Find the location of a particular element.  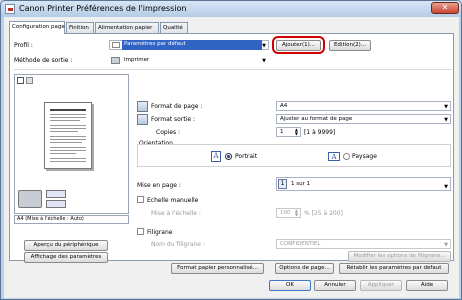

profile-label: Profil : is located at coordinates (23, 45).